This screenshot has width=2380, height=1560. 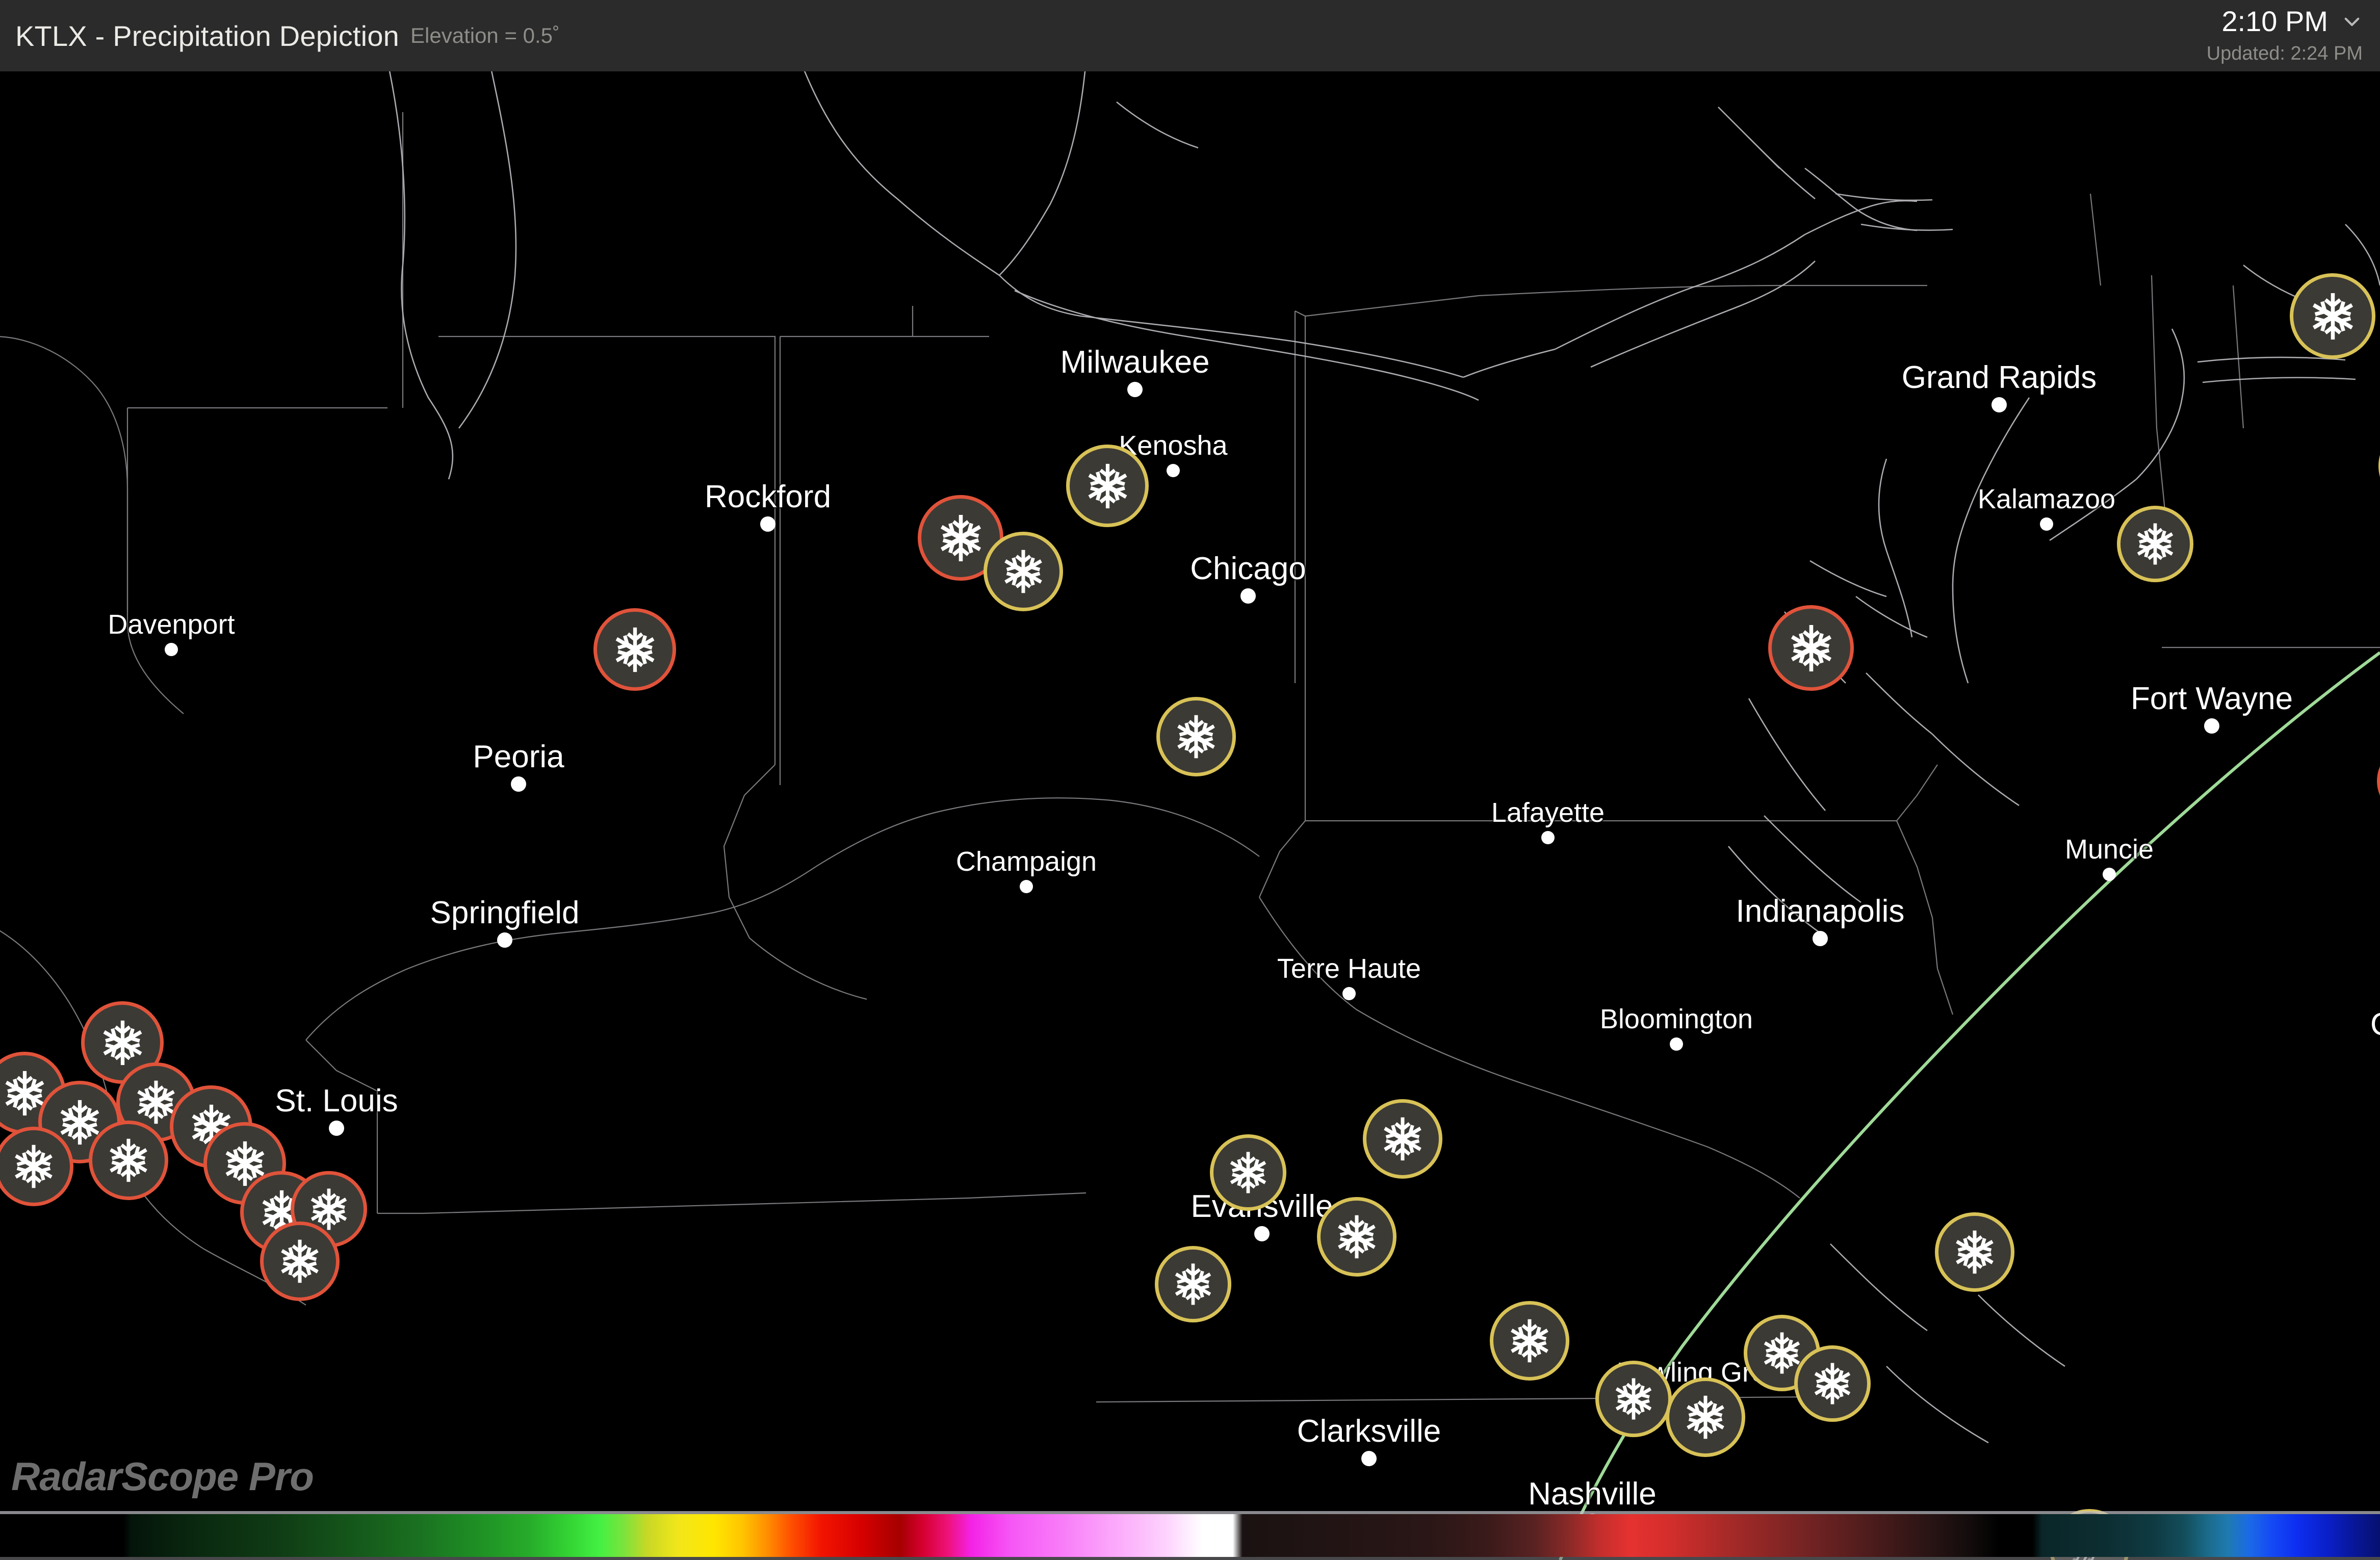 I want to click on city-label: Cincinnati, so click(x=2375, y=1024).